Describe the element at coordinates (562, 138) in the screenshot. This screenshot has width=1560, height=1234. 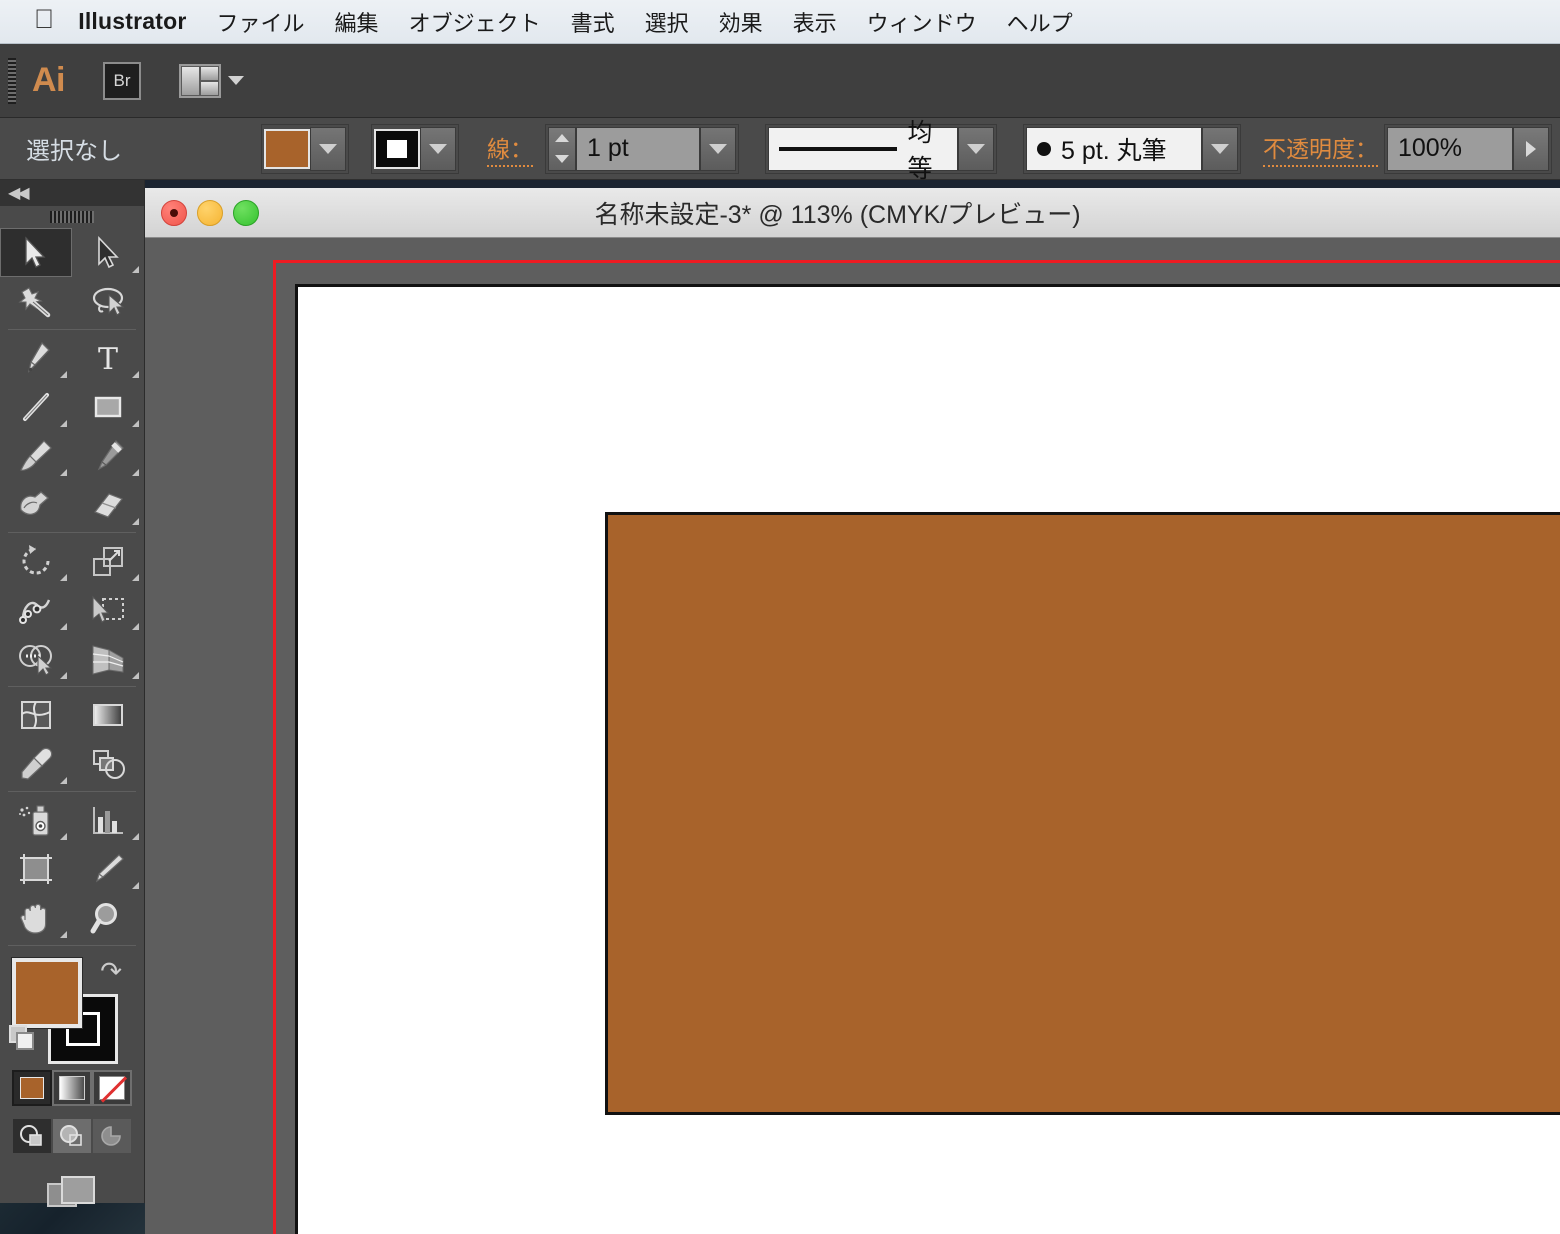
I see `stepper-up-icon` at that location.